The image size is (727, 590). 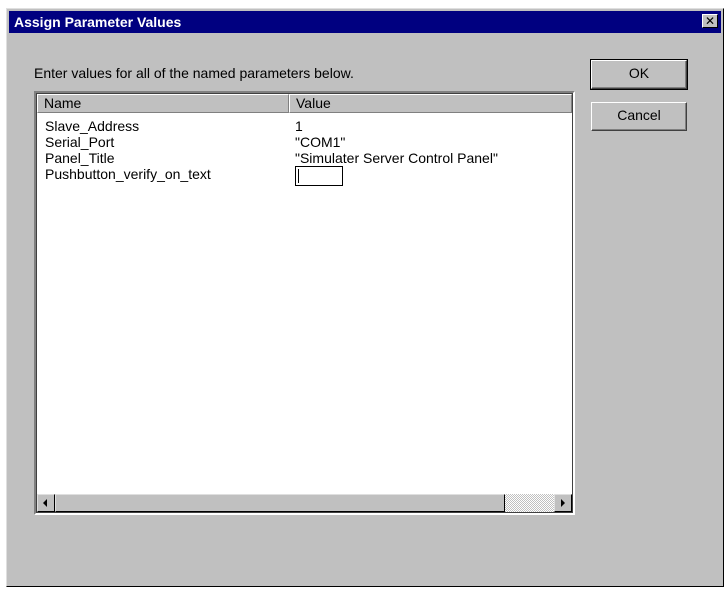 What do you see at coordinates (98, 22) in the screenshot?
I see `dialog-title: Assign Parameter Values` at bounding box center [98, 22].